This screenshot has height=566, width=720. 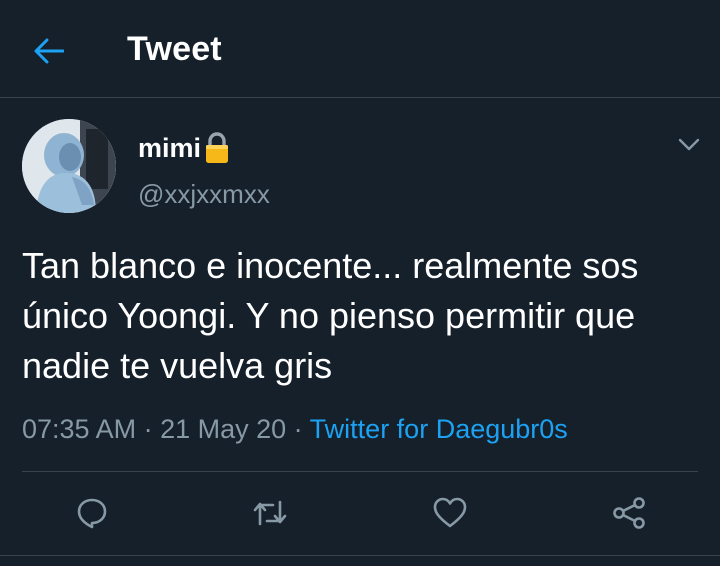 I want to click on reply-icon, so click(x=92, y=513).